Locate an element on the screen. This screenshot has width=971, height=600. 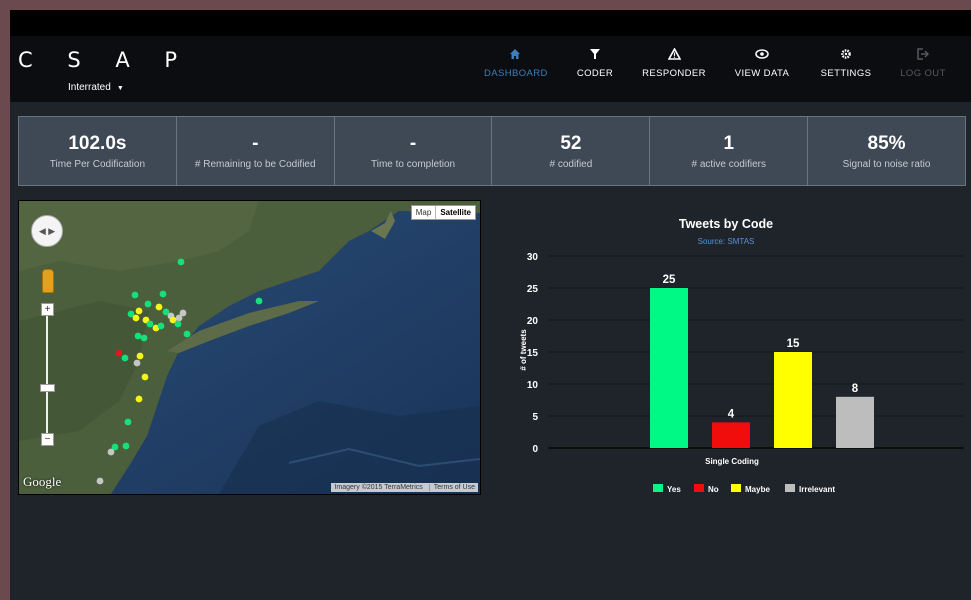
tweet-markers is located at coordinates (179, 371).